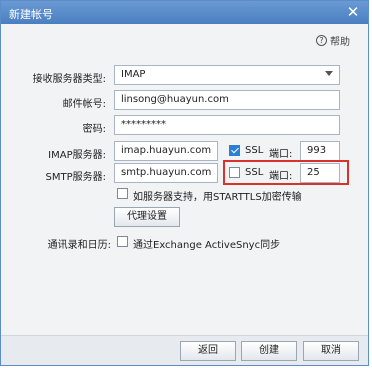  I want to click on email-label: 邮件帐号:, so click(84, 104).